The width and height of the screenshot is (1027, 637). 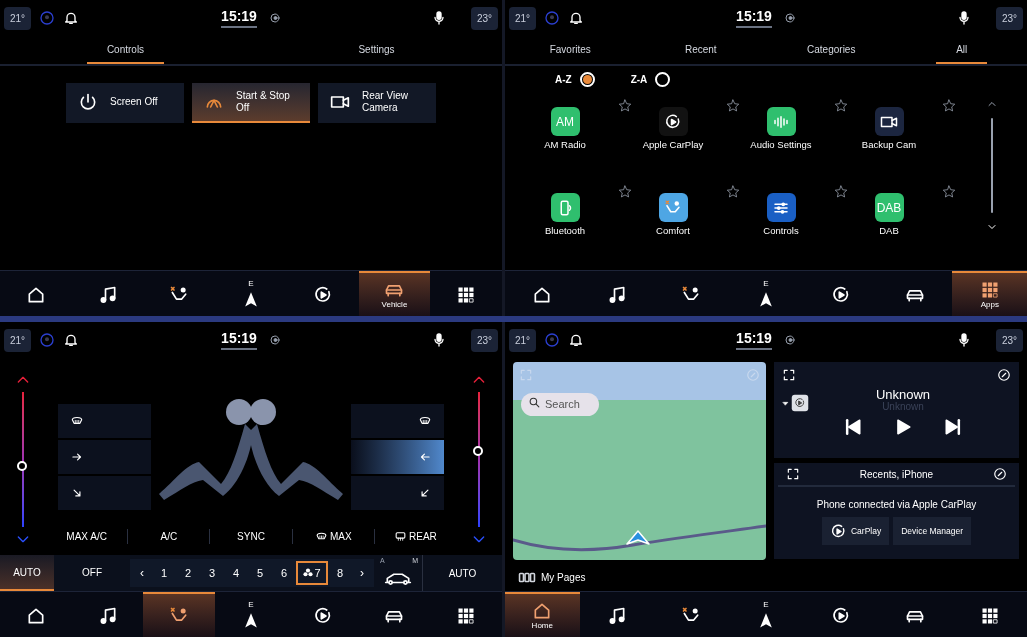 I want to click on next-speed-button: ›, so click(x=362, y=573).